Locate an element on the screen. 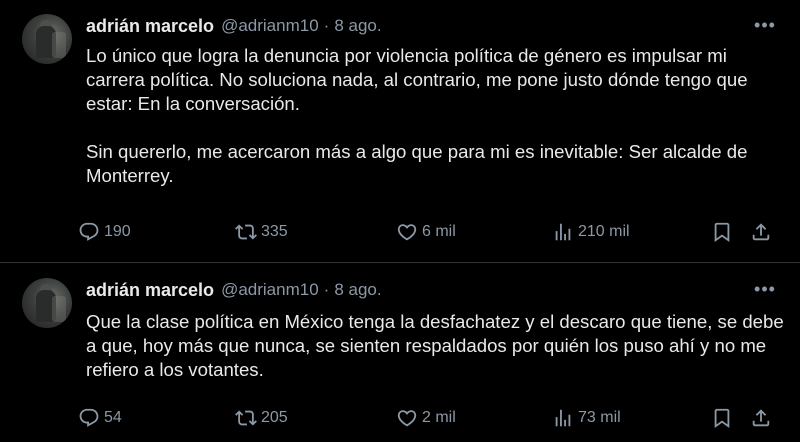 This screenshot has height=442, width=800. retweet-button: 335 is located at coordinates (261, 232).